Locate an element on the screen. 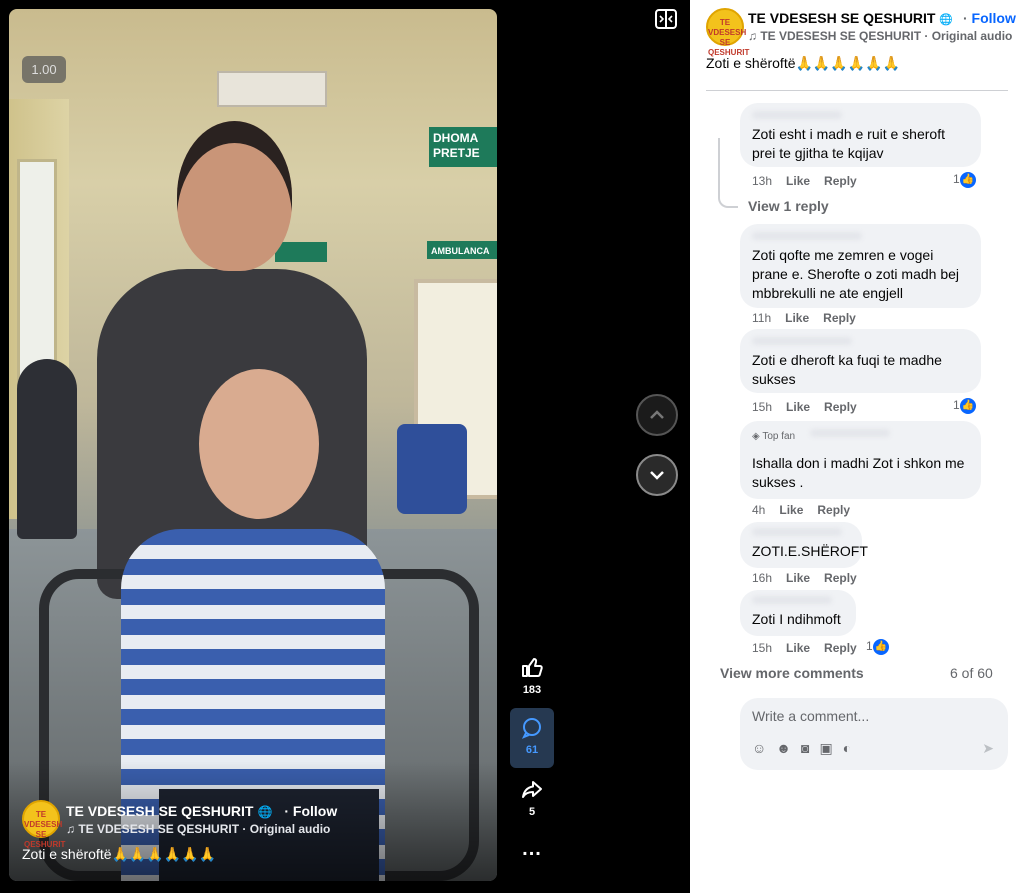 The image size is (1024, 893). gif-icon: ▣ is located at coordinates (826, 748).